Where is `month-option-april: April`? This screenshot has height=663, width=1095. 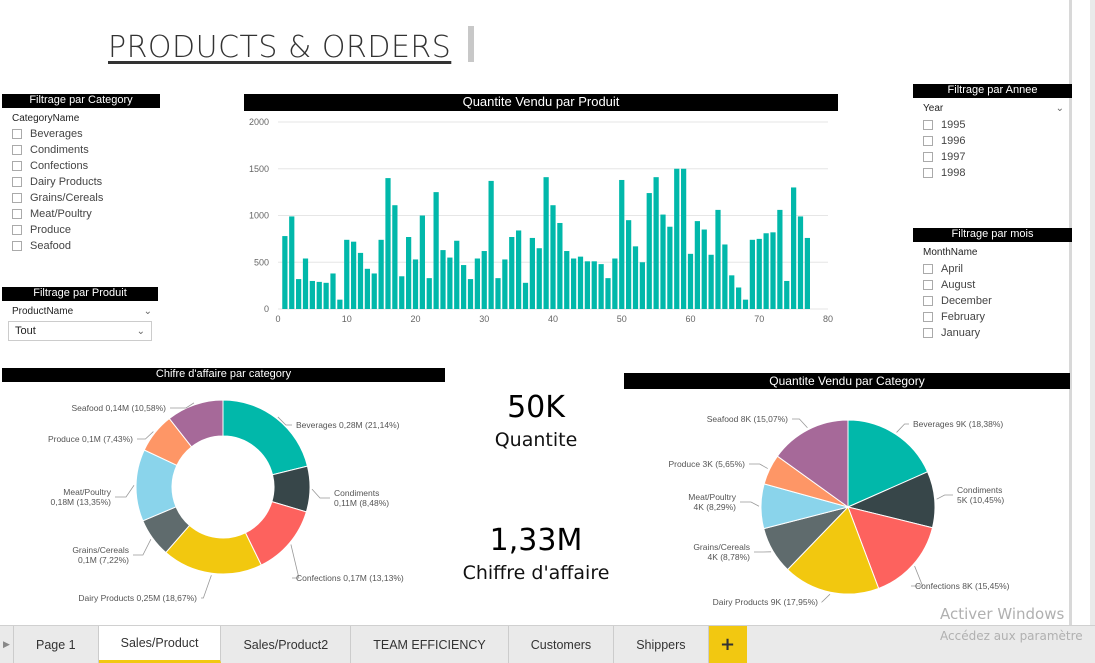
month-option-april: April is located at coordinates (997, 269).